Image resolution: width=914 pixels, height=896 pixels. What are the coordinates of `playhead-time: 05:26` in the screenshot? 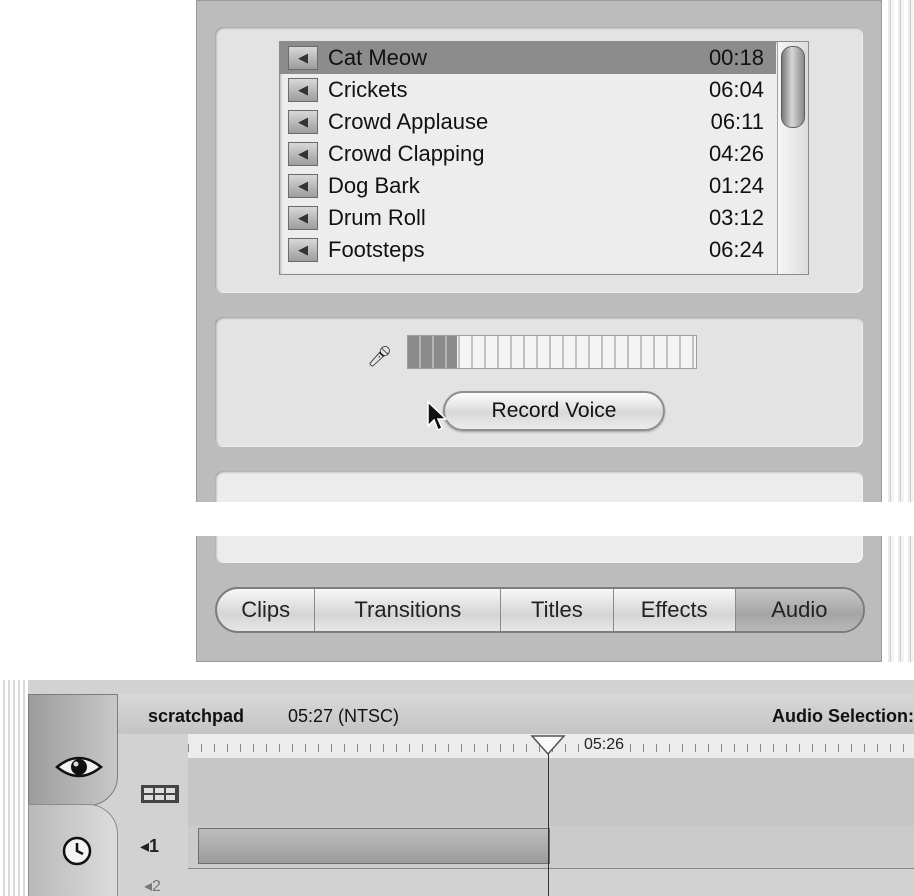 It's located at (604, 745).